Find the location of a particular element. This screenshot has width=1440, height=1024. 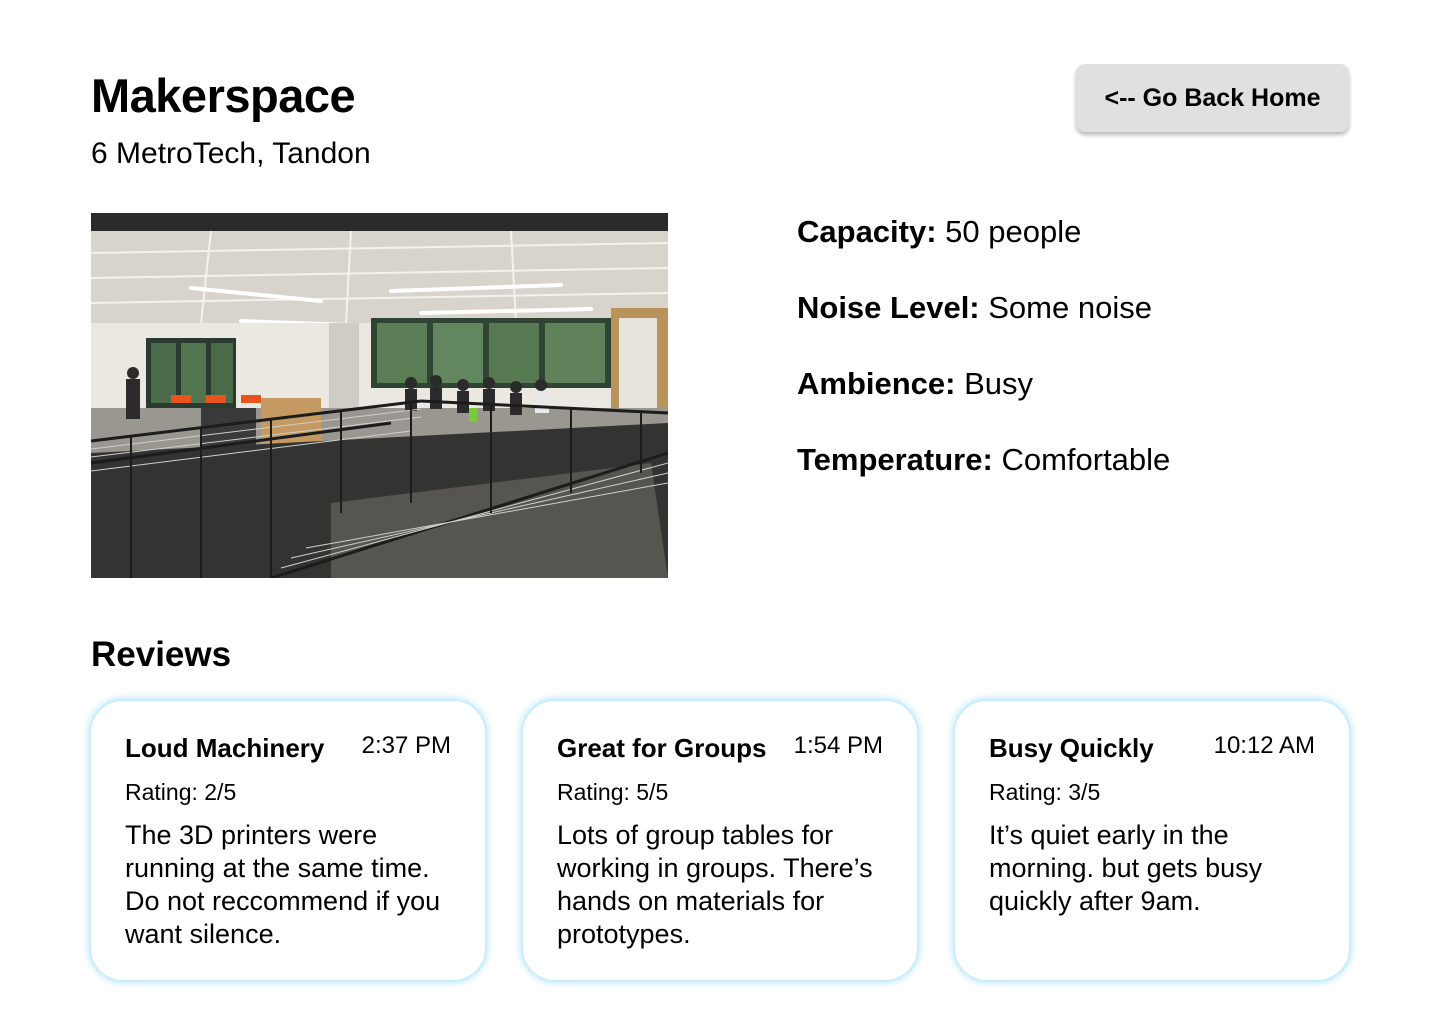

review-time: 1:54 PM is located at coordinates (838, 745).